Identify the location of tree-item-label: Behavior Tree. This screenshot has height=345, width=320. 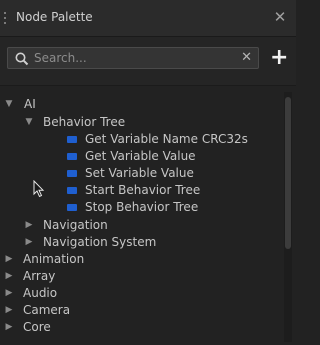
(84, 122).